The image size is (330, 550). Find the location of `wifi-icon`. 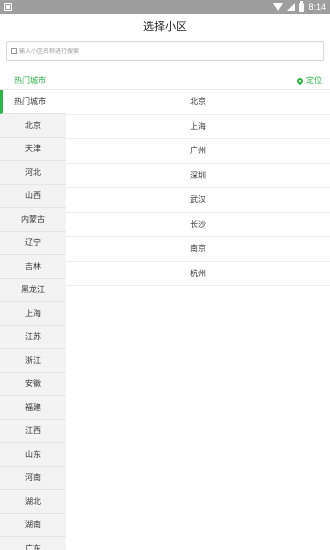

wifi-icon is located at coordinates (278, 7).